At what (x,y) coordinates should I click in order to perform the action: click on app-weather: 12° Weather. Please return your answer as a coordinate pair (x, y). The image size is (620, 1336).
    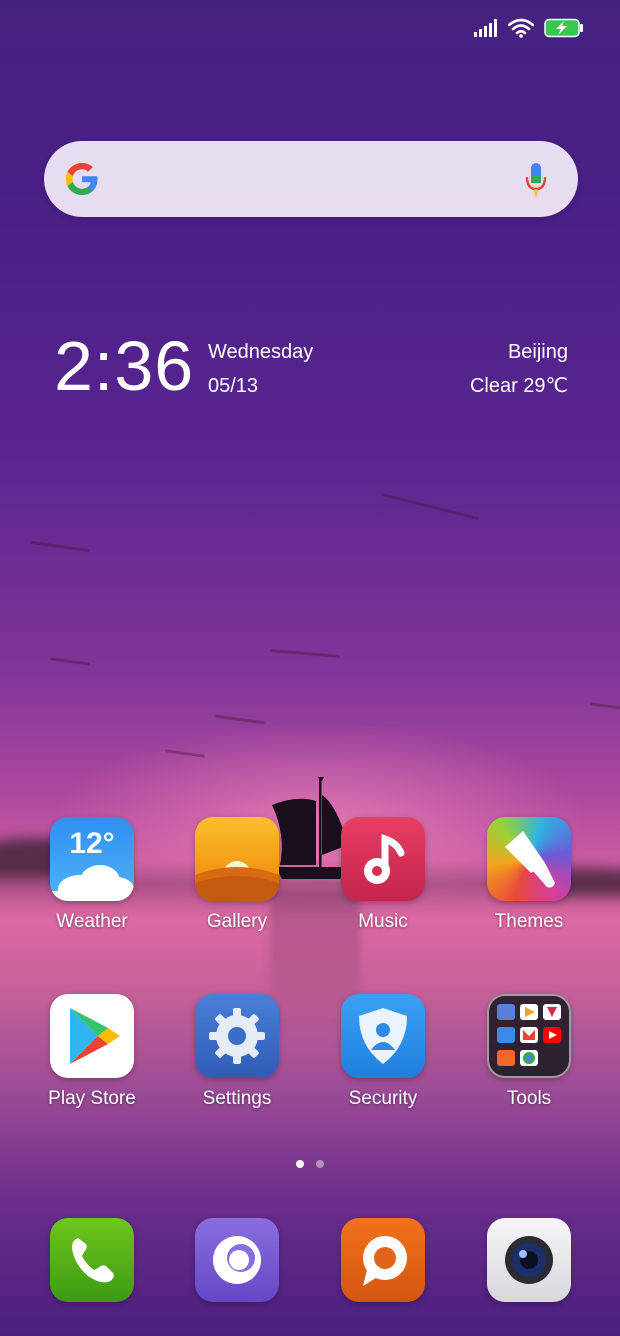
    Looking at the image, I should click on (92, 875).